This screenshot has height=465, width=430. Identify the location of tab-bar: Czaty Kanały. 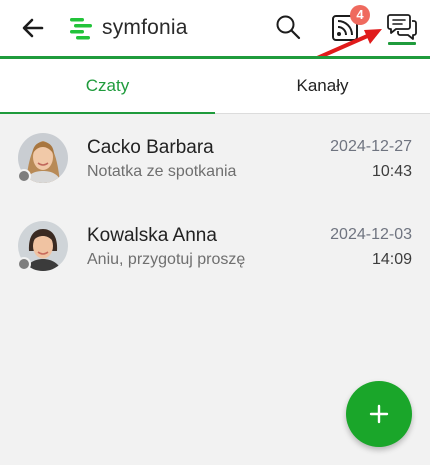
(215, 85).